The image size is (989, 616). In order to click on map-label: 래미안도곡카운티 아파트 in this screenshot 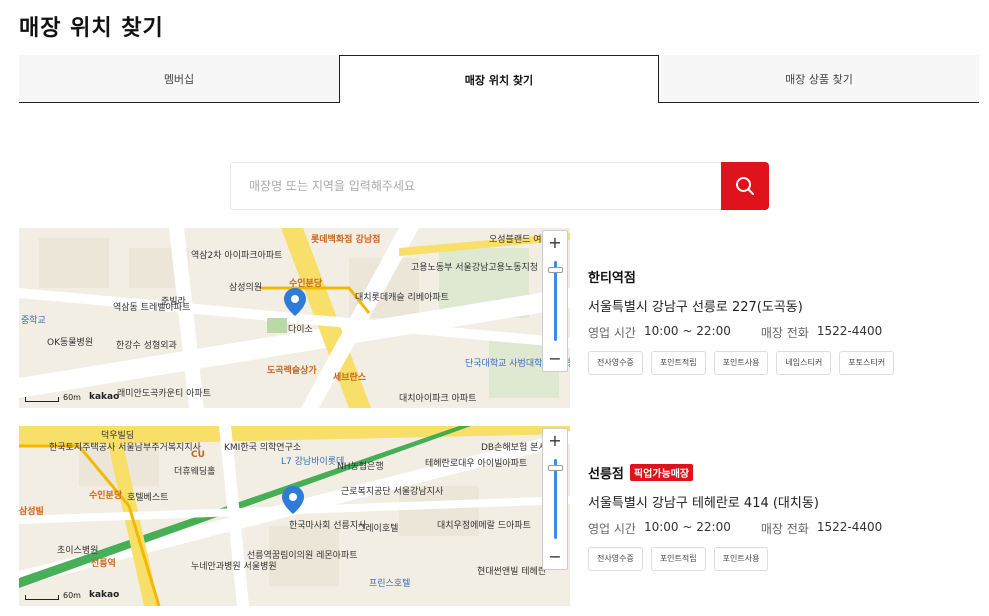, I will do `click(164, 394)`.